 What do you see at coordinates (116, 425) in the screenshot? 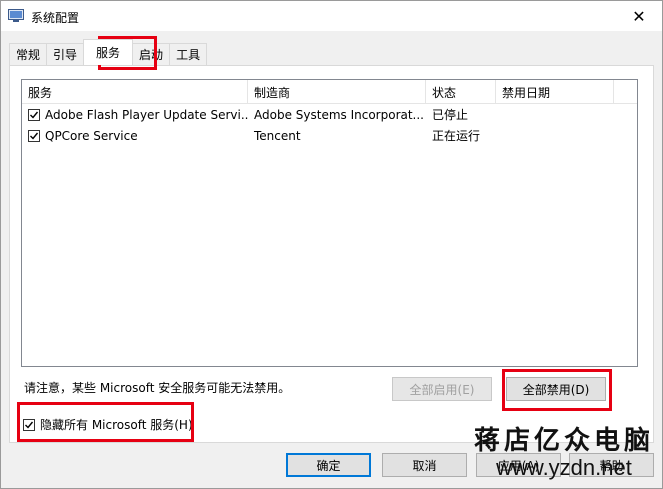
I see `hide-ms-label: 隐藏所有 Microsoft 服务(H)` at bounding box center [116, 425].